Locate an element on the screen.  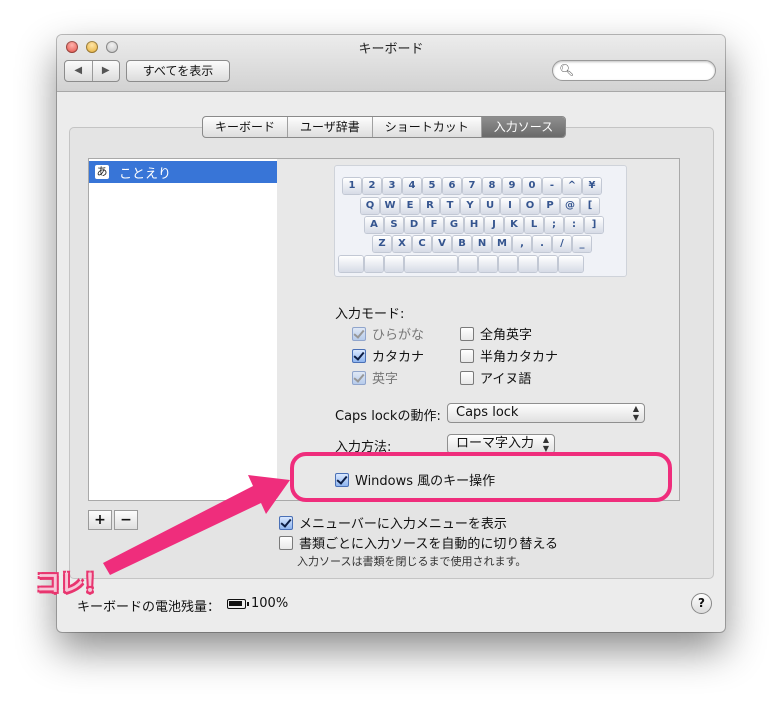
arrow-annotation is located at coordinates (196, 525).